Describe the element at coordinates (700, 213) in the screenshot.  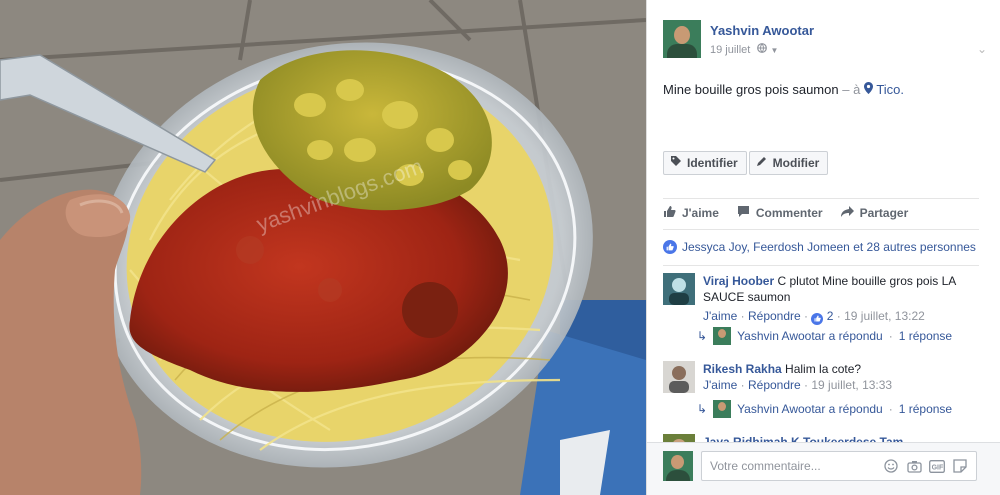
I see `like-action-label: J'aime` at that location.